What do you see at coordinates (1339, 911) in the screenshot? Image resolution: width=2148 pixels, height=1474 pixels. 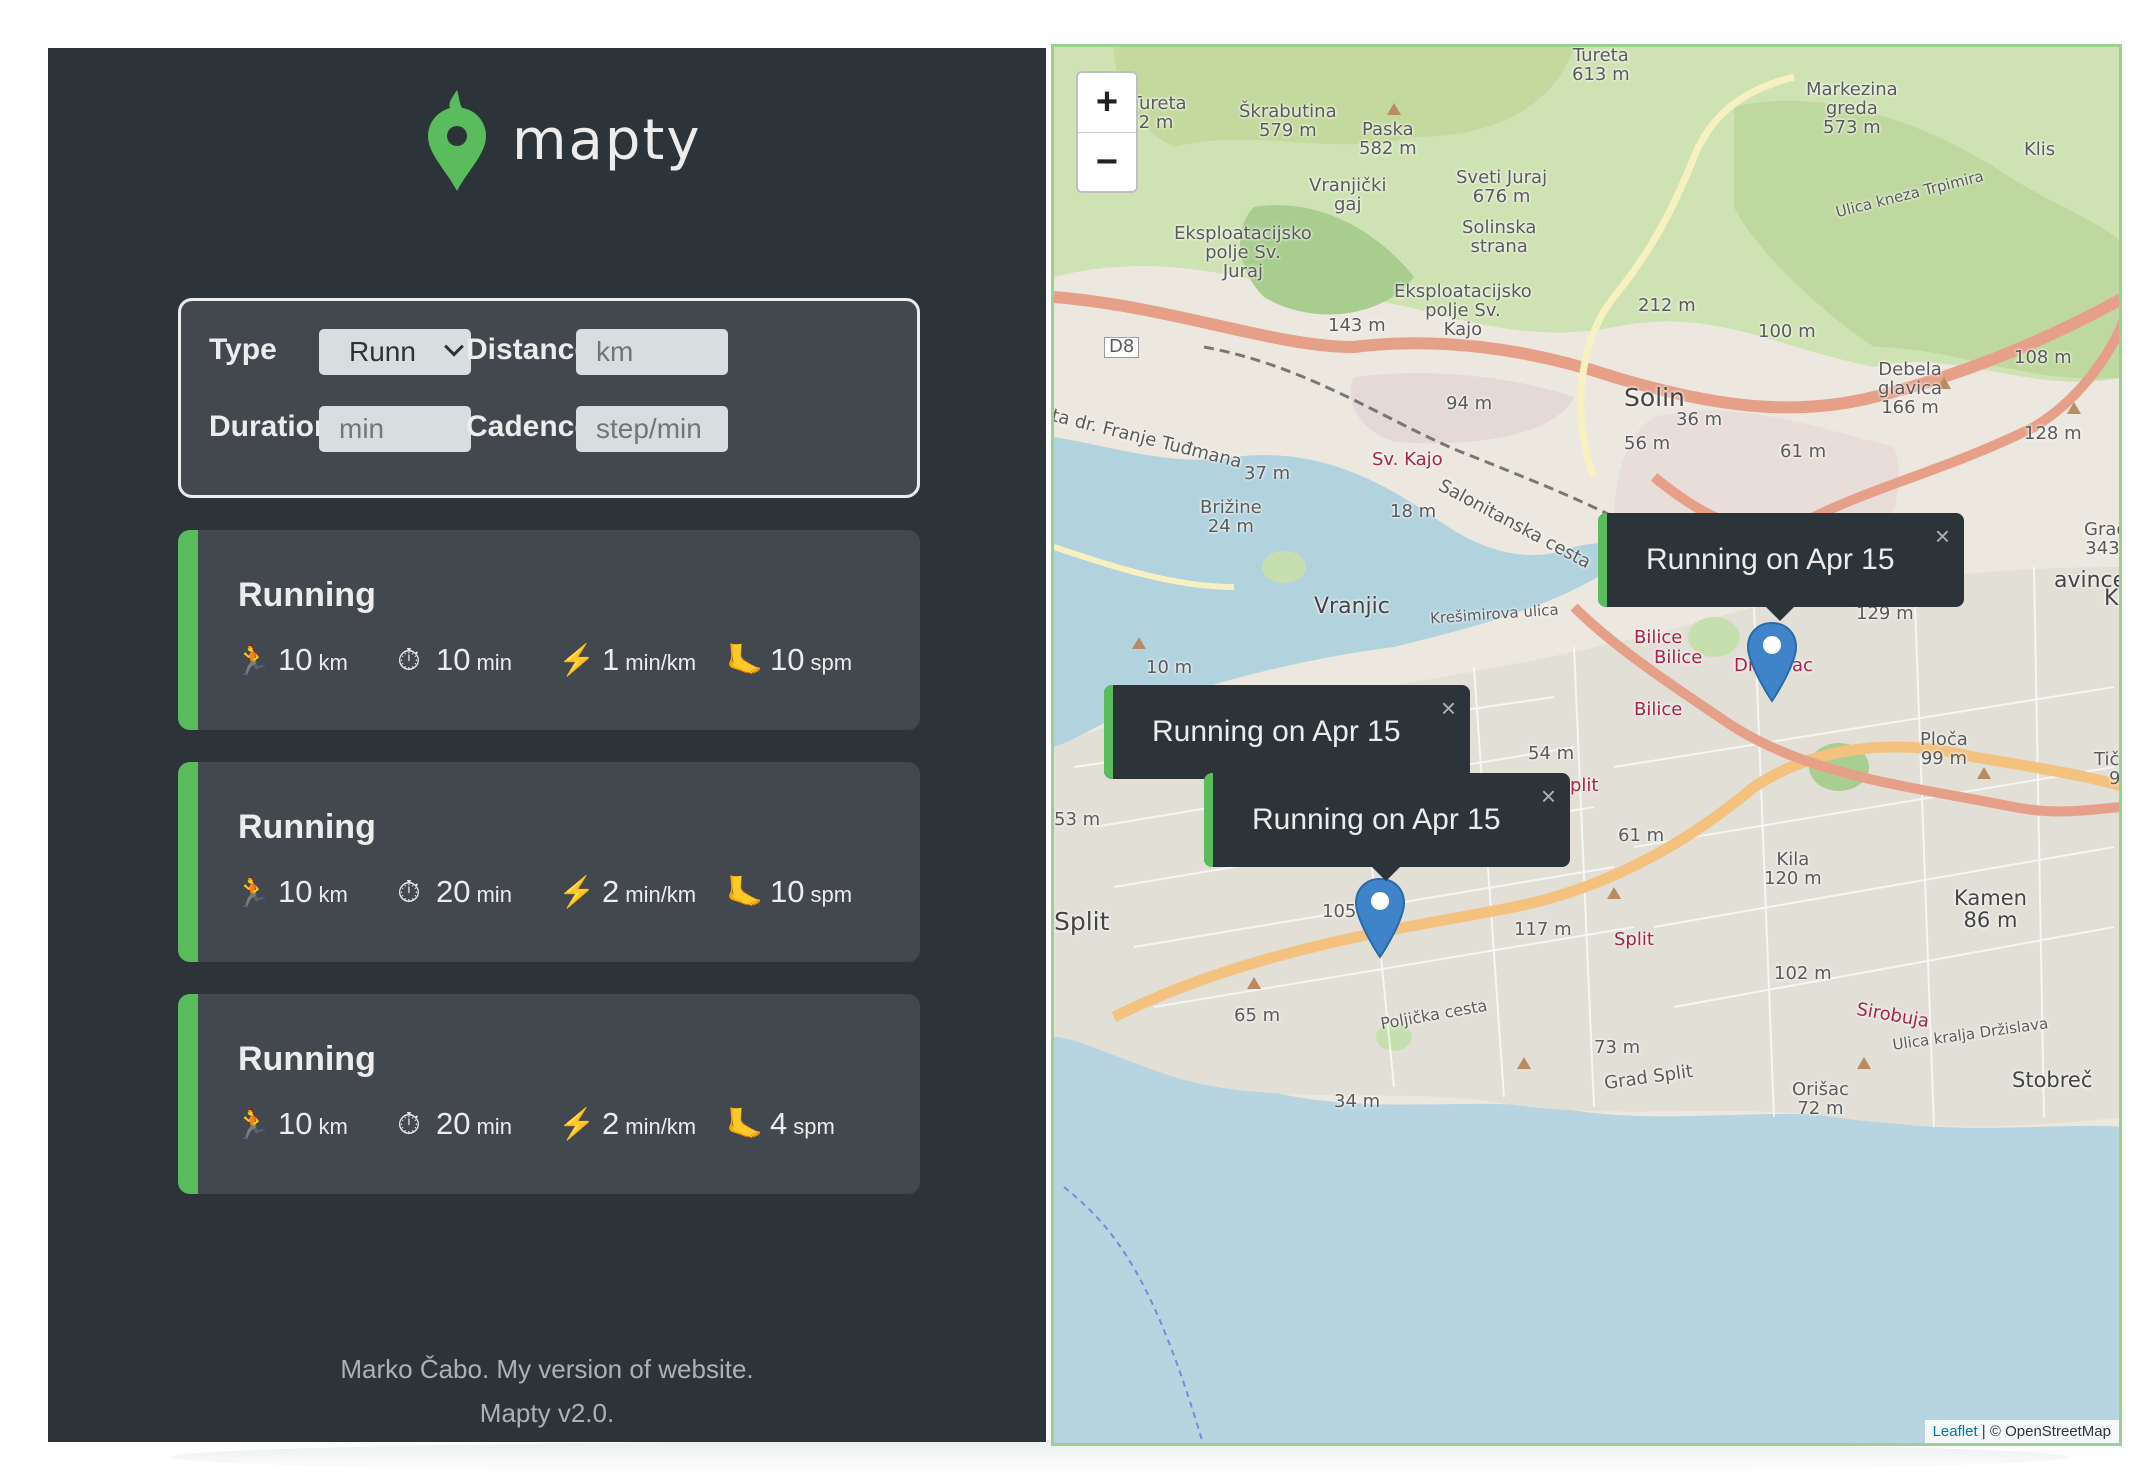 I see `place-label: 105` at bounding box center [1339, 911].